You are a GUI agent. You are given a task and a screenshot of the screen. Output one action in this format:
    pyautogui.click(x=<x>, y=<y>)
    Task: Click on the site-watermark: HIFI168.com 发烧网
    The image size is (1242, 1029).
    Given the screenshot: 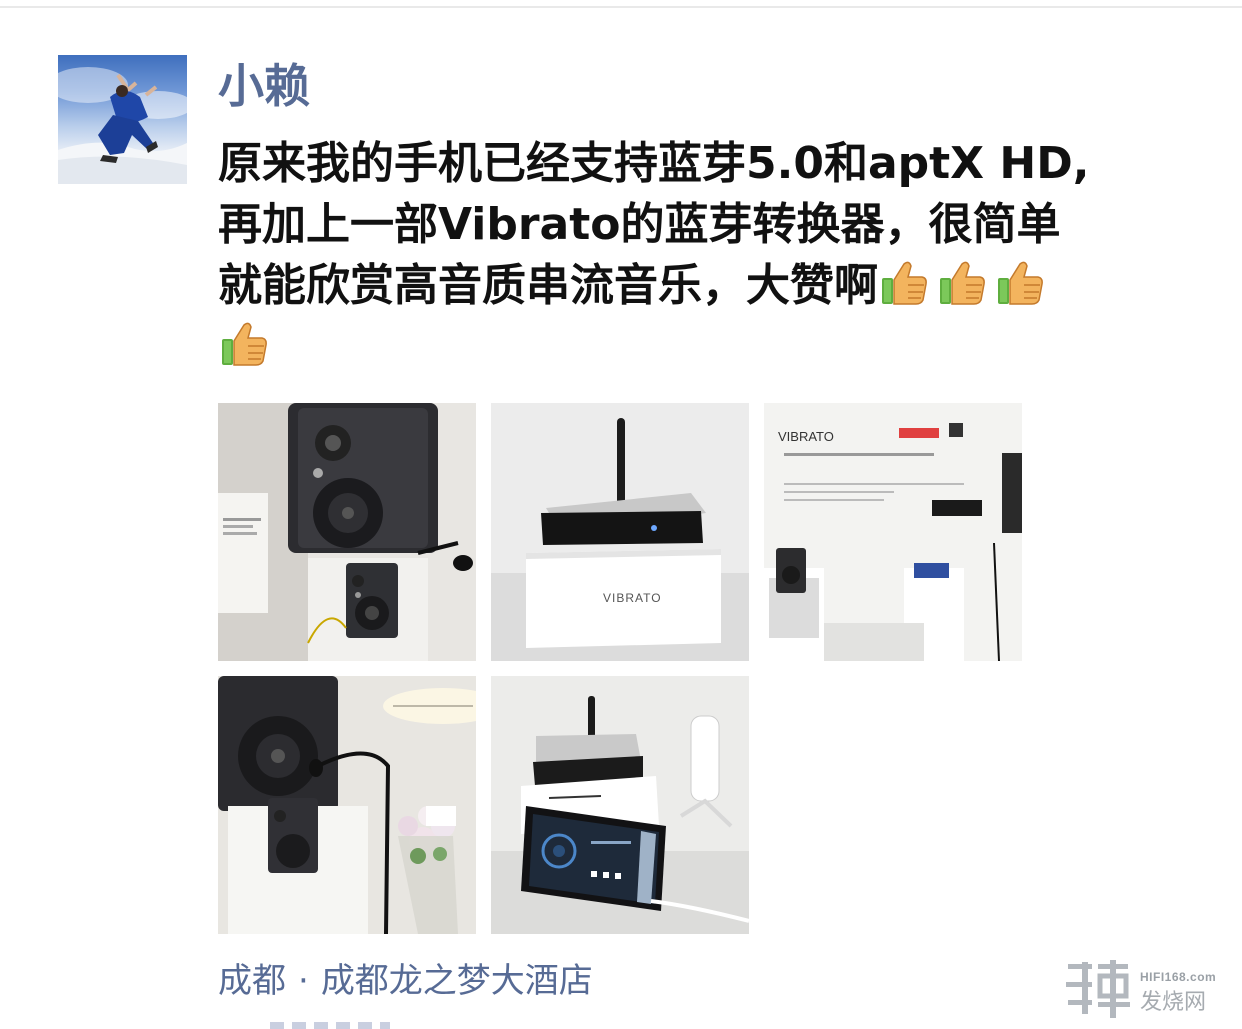 What is the action you would take?
    pyautogui.click(x=1149, y=989)
    